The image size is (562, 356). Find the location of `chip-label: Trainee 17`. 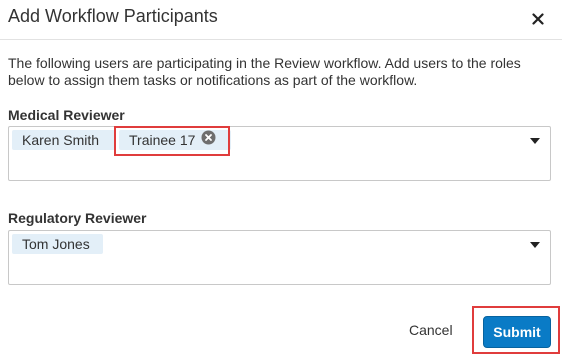

chip-label: Trainee 17 is located at coordinates (162, 140).